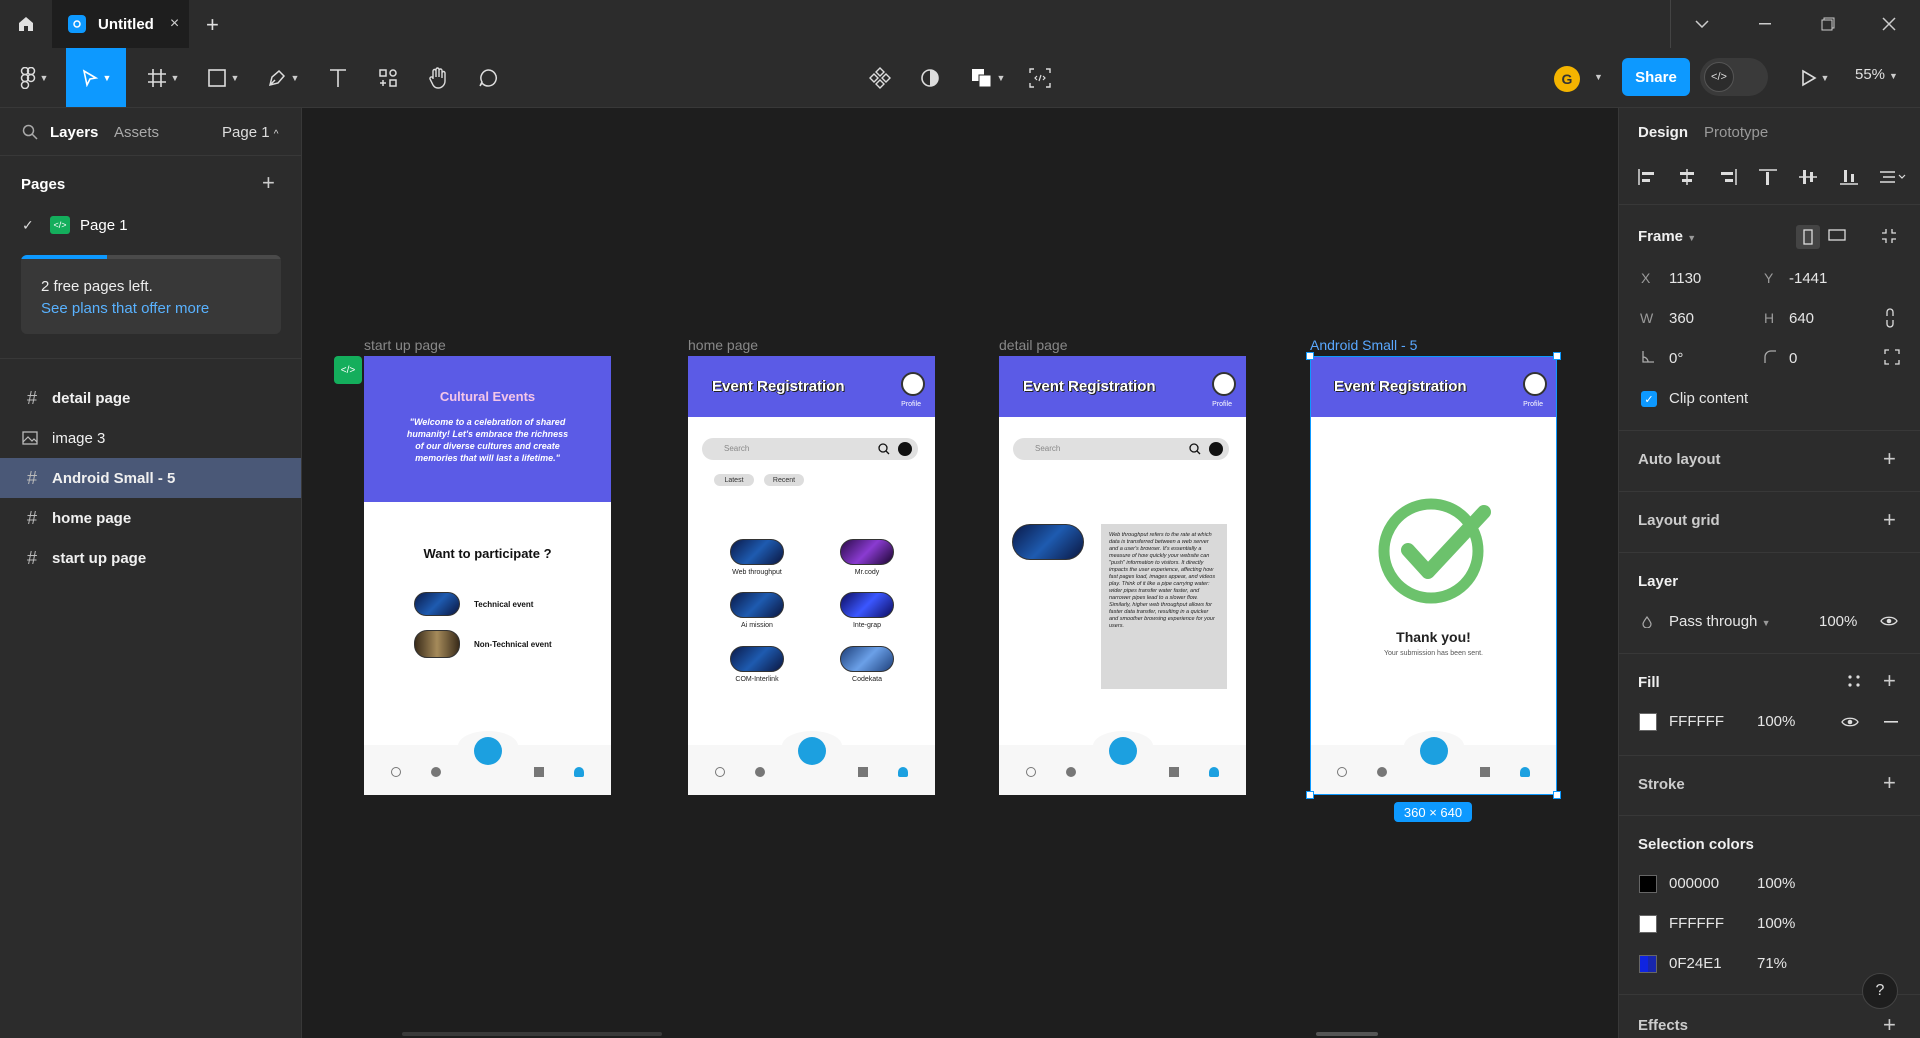  What do you see at coordinates (388, 77) in the screenshot?
I see `resources-tool-button` at bounding box center [388, 77].